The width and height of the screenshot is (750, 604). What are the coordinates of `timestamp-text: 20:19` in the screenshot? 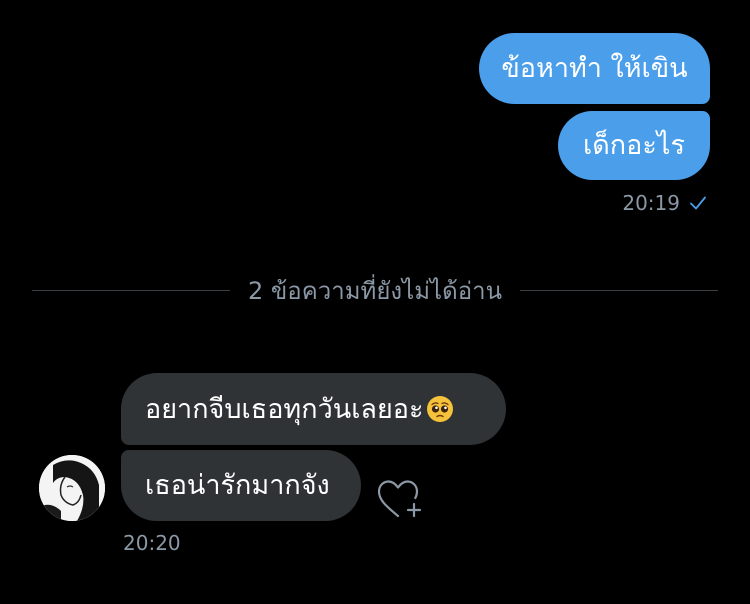 It's located at (651, 203).